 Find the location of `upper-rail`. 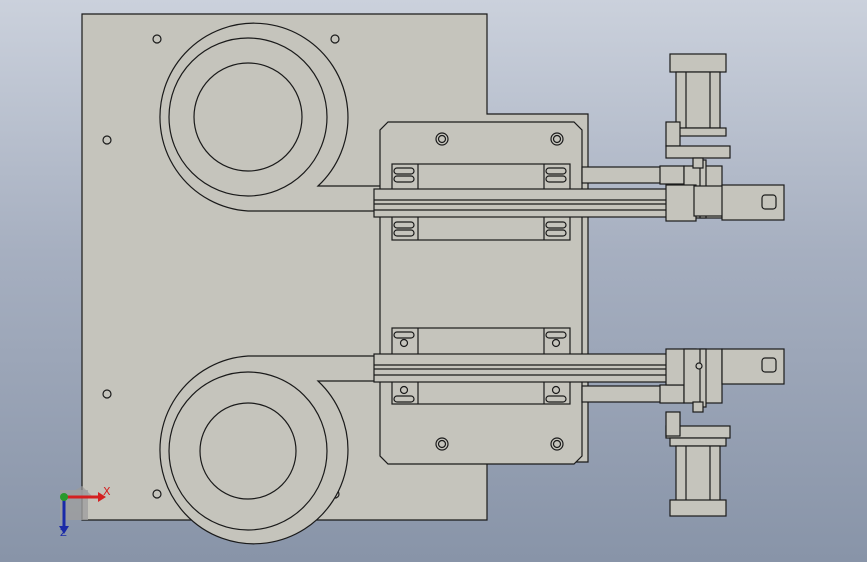

upper-rail is located at coordinates (534, 203).